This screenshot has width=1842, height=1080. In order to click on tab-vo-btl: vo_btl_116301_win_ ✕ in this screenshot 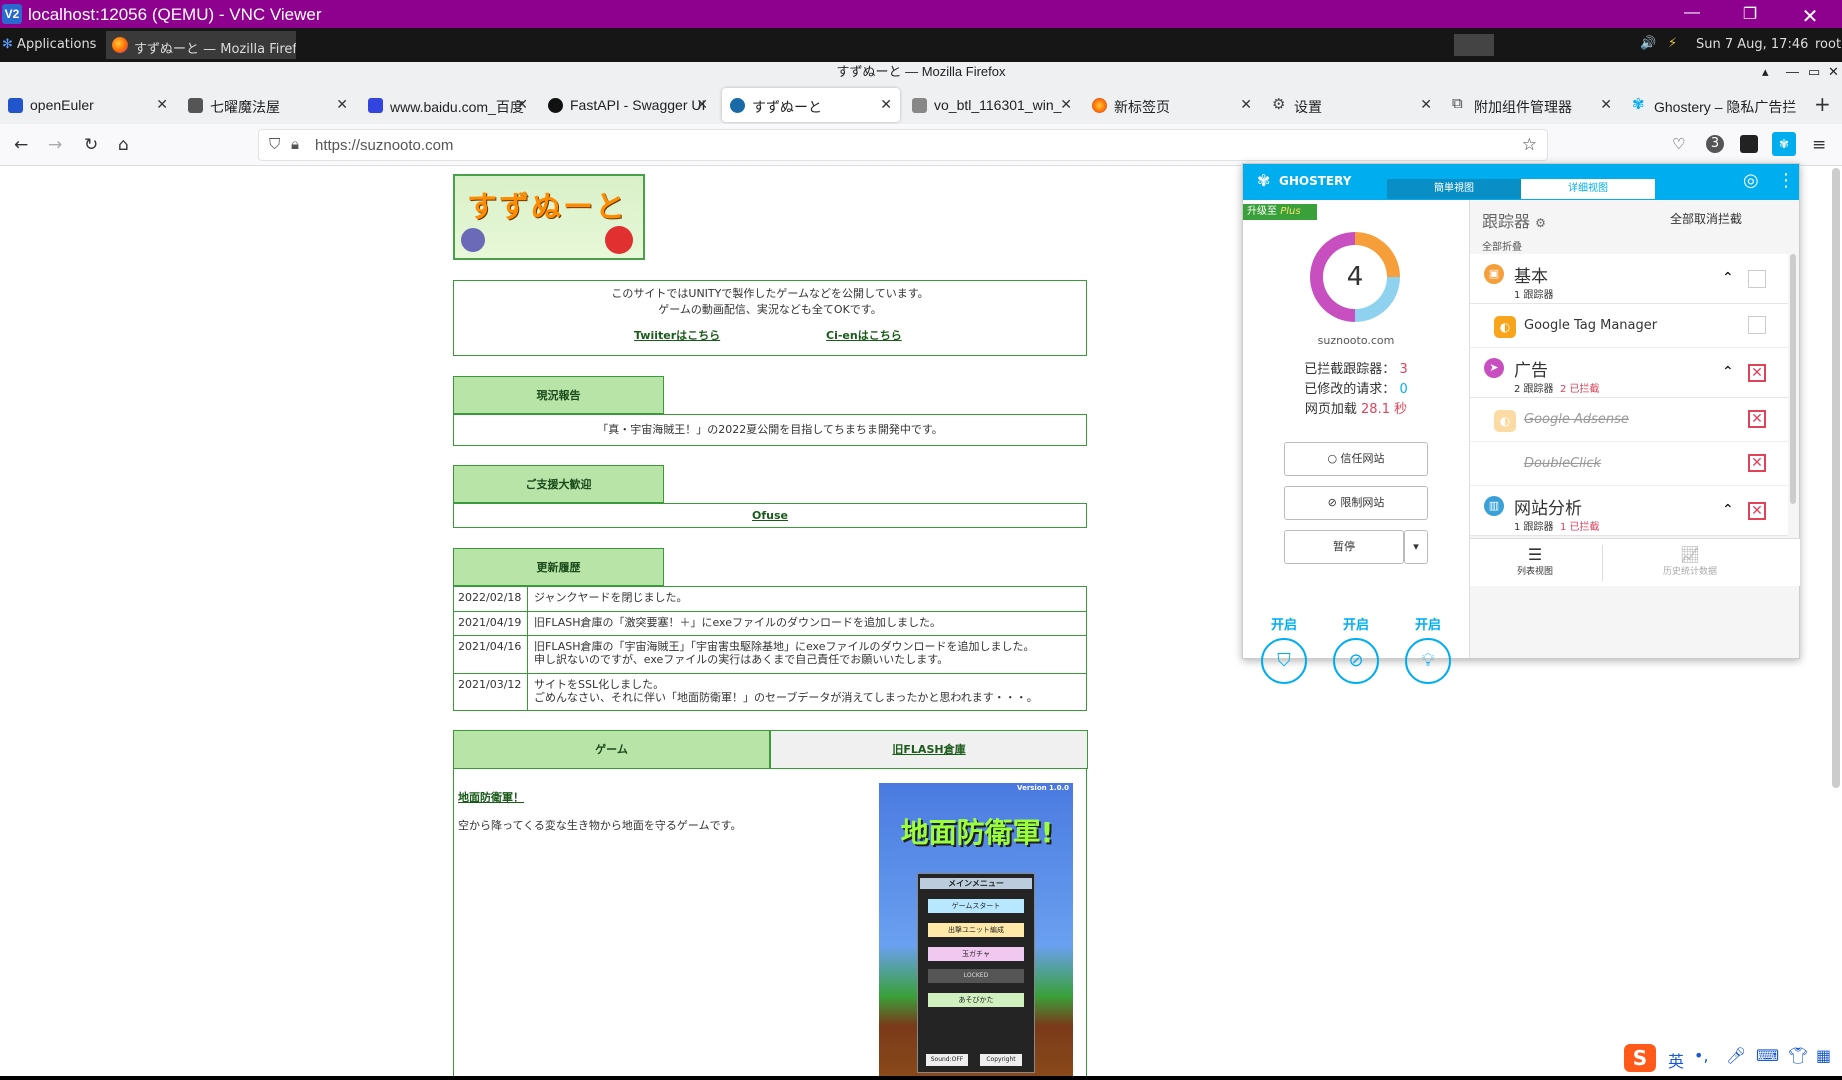, I will do `click(992, 105)`.